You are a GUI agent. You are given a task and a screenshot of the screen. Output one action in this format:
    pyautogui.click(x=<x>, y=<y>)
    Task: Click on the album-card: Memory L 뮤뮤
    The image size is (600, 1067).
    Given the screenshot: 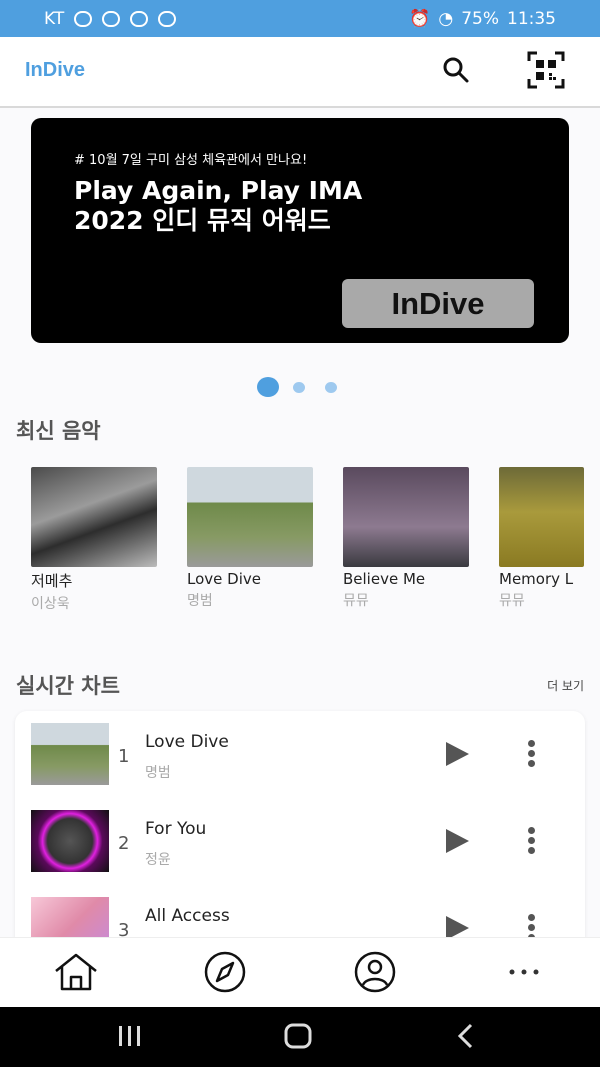 What is the action you would take?
    pyautogui.click(x=541, y=538)
    